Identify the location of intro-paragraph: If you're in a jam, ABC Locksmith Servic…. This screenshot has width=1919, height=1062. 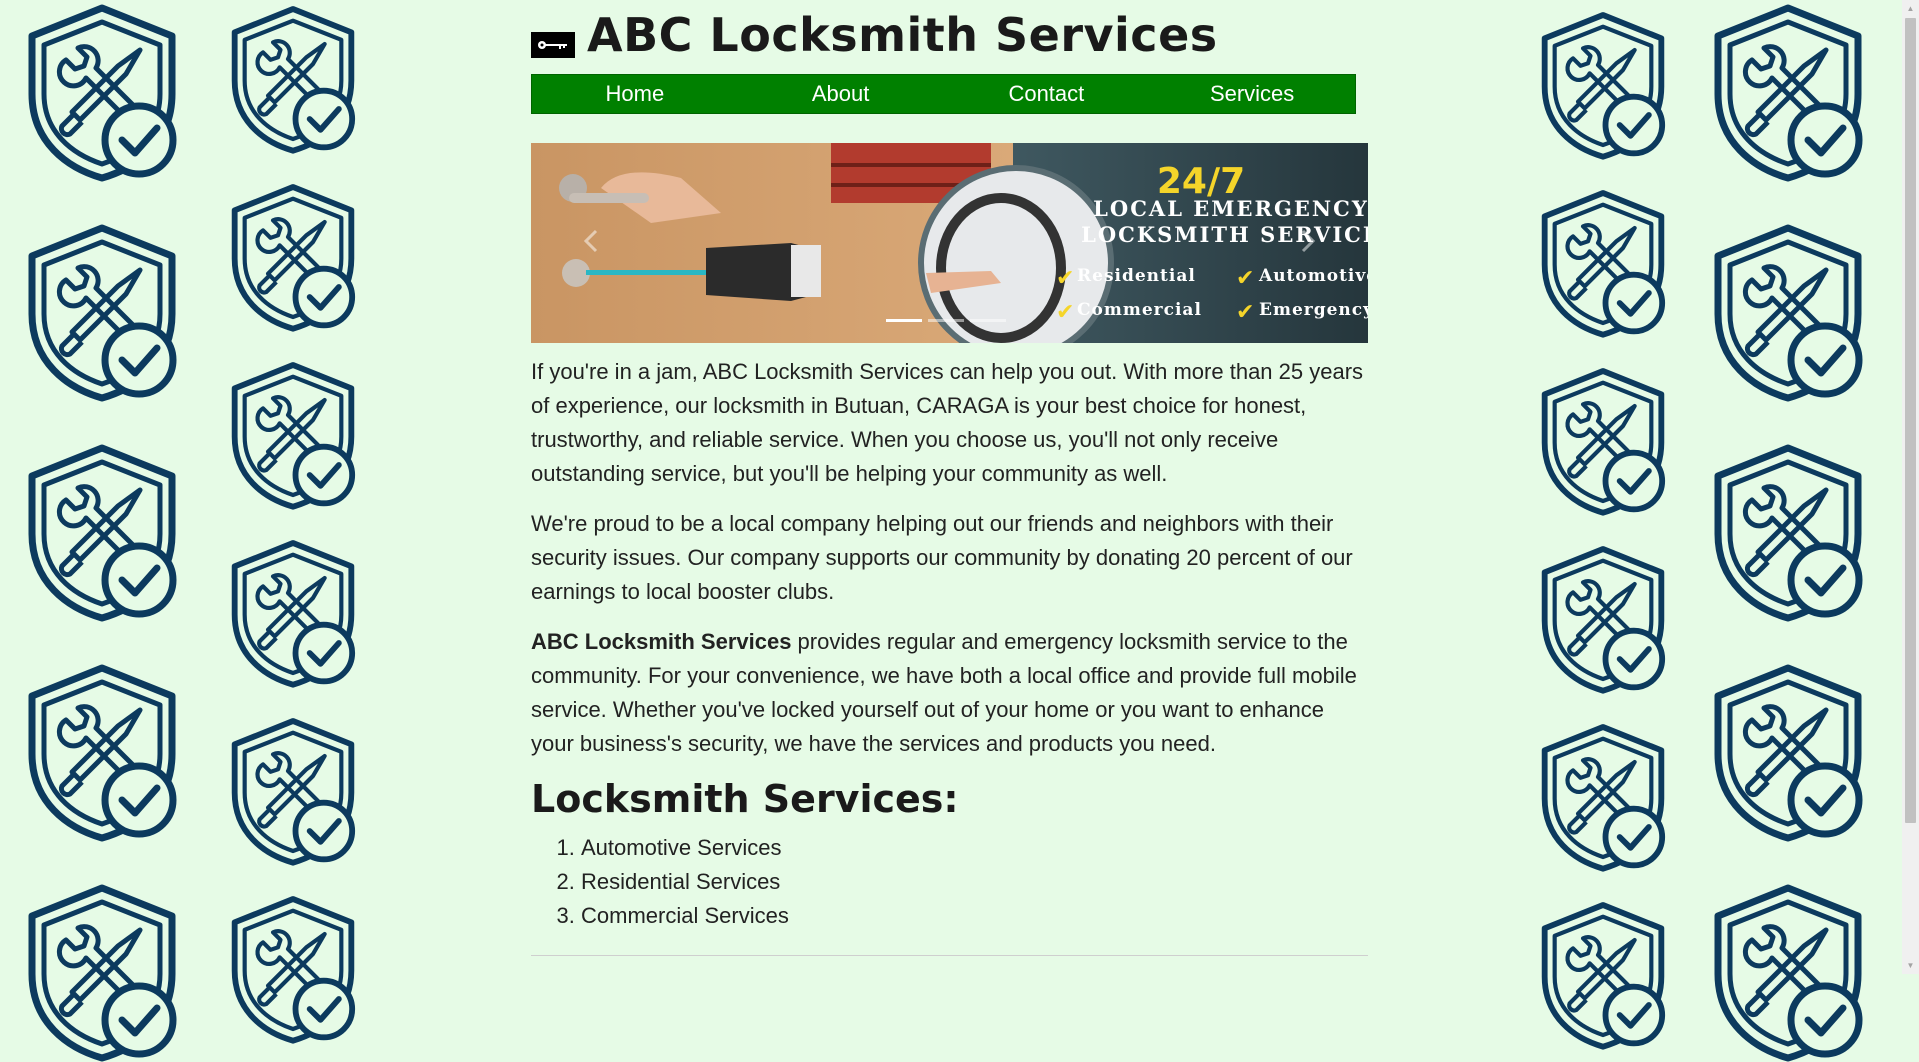
(947, 422).